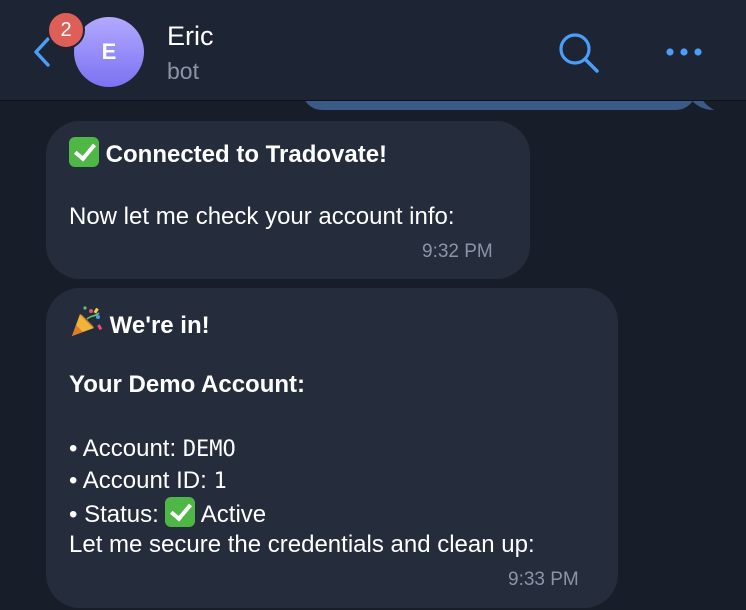 This screenshot has height=610, width=746. What do you see at coordinates (87, 321) in the screenshot?
I see `party-popper-icon` at bounding box center [87, 321].